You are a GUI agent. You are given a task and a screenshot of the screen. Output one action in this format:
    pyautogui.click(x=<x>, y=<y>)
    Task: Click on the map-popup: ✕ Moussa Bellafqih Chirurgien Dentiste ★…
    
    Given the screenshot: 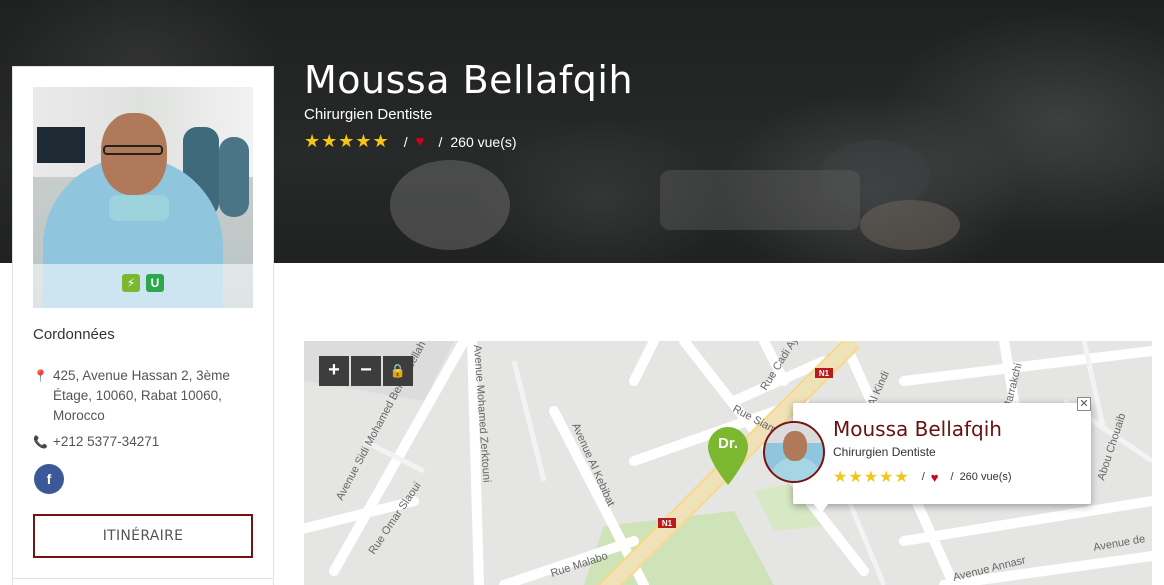 What is the action you would take?
    pyautogui.click(x=927, y=455)
    